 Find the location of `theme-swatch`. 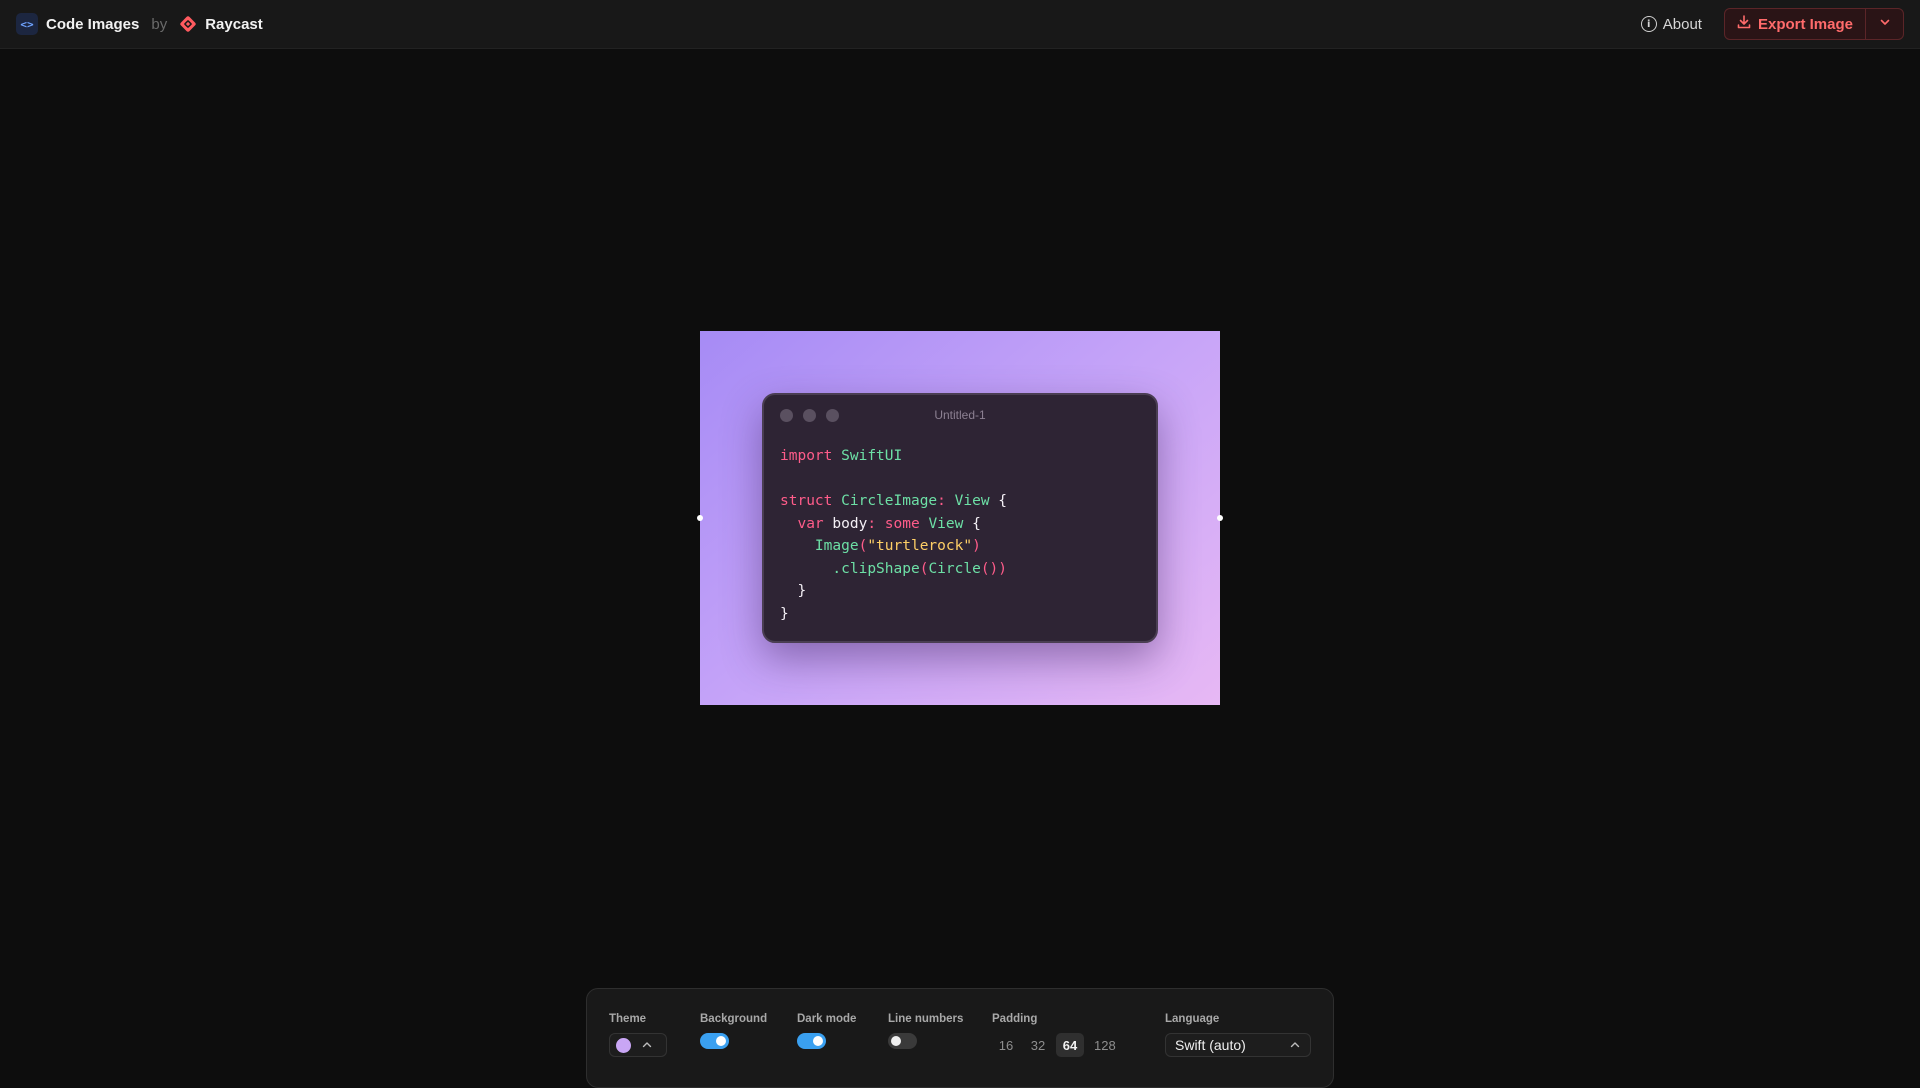

theme-swatch is located at coordinates (623, 1045).